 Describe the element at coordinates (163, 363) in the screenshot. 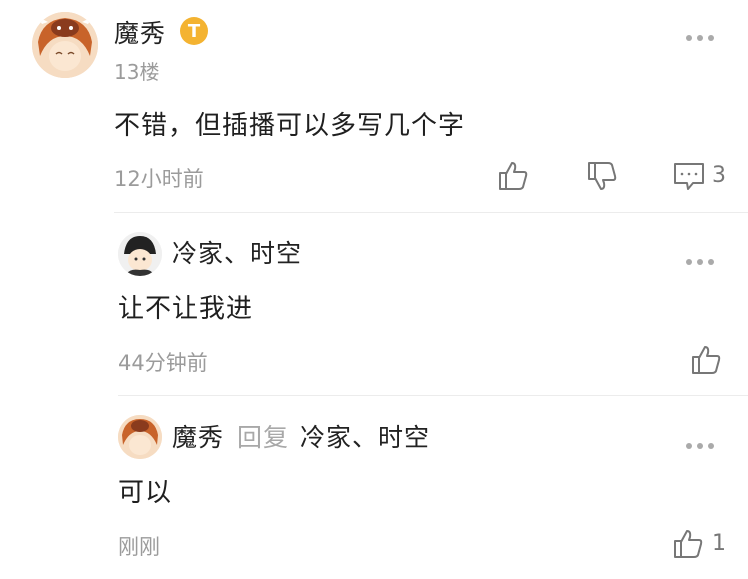

I see `reply-time: 44分钟前` at that location.